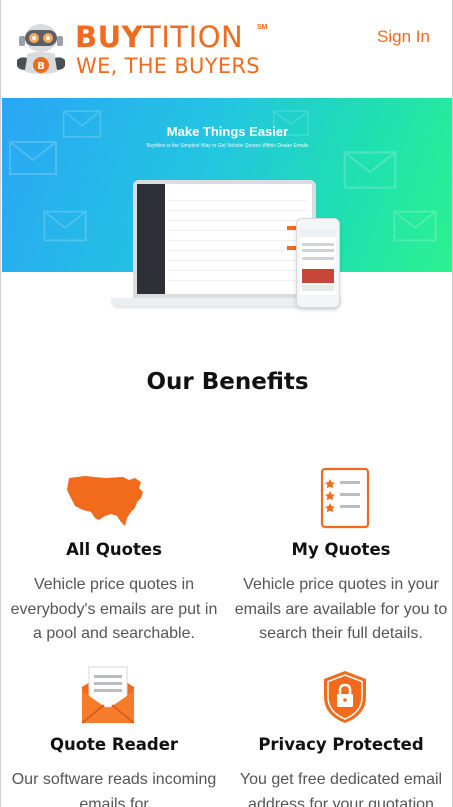 The height and width of the screenshot is (807, 453). I want to click on benefit-title: My Quotes, so click(341, 549).